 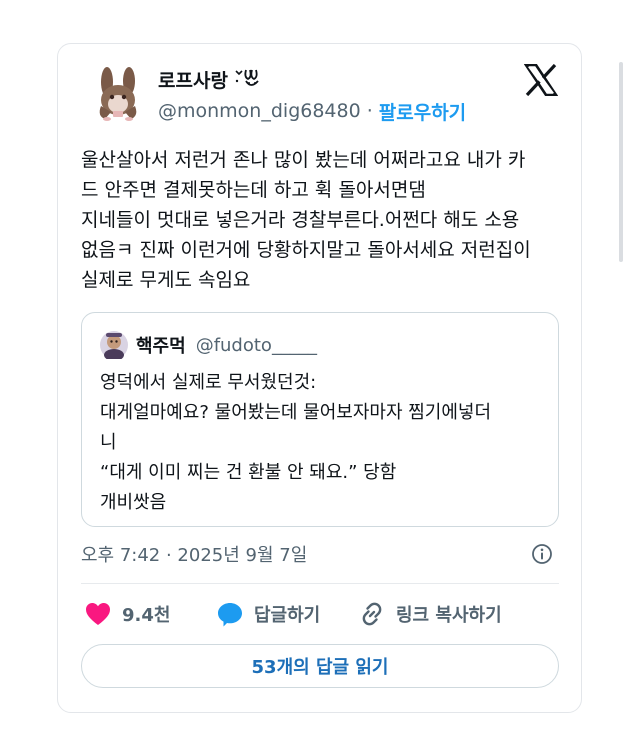 What do you see at coordinates (194, 554) in the screenshot?
I see `tweet-timestamp: 오후 7:42 · 2025년 9월 7일` at bounding box center [194, 554].